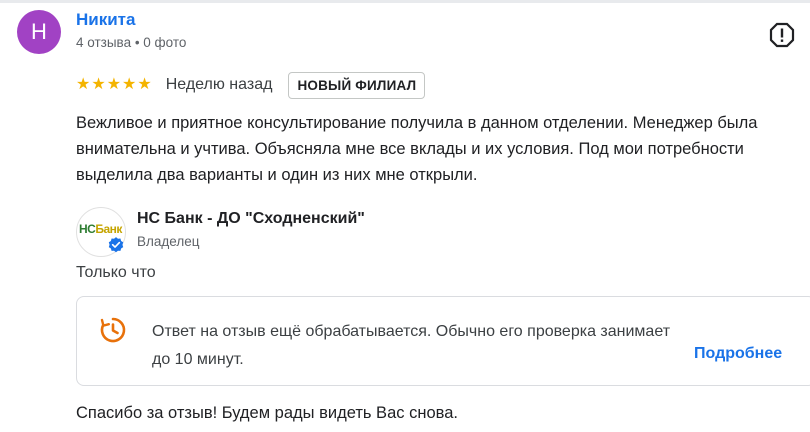 The image size is (810, 432). What do you see at coordinates (105, 20) in the screenshot?
I see `author-name: Никита` at bounding box center [105, 20].